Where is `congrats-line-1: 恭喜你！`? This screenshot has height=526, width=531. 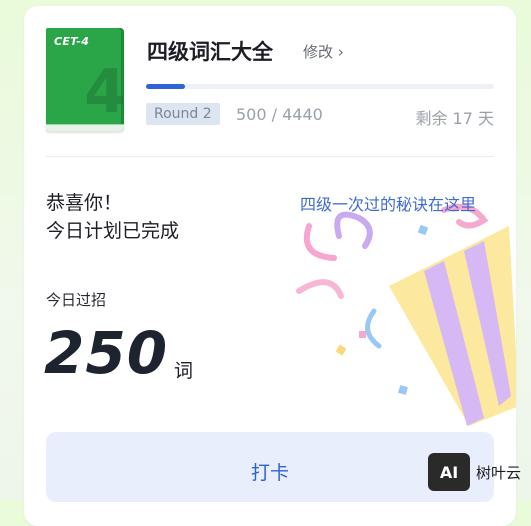 congrats-line-1: 恭喜你！ is located at coordinates (84, 203).